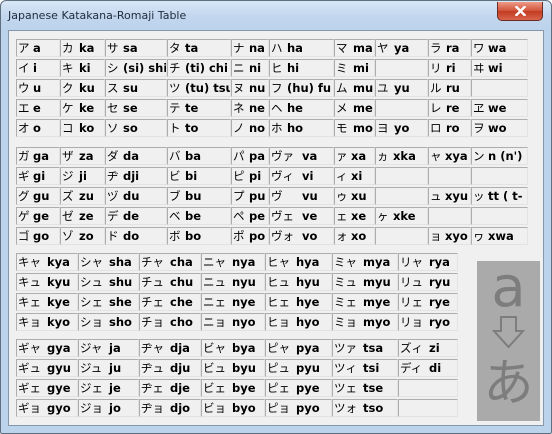  Describe the element at coordinates (345, 262) in the screenshot. I see `katakana-text: ミャ` at that location.